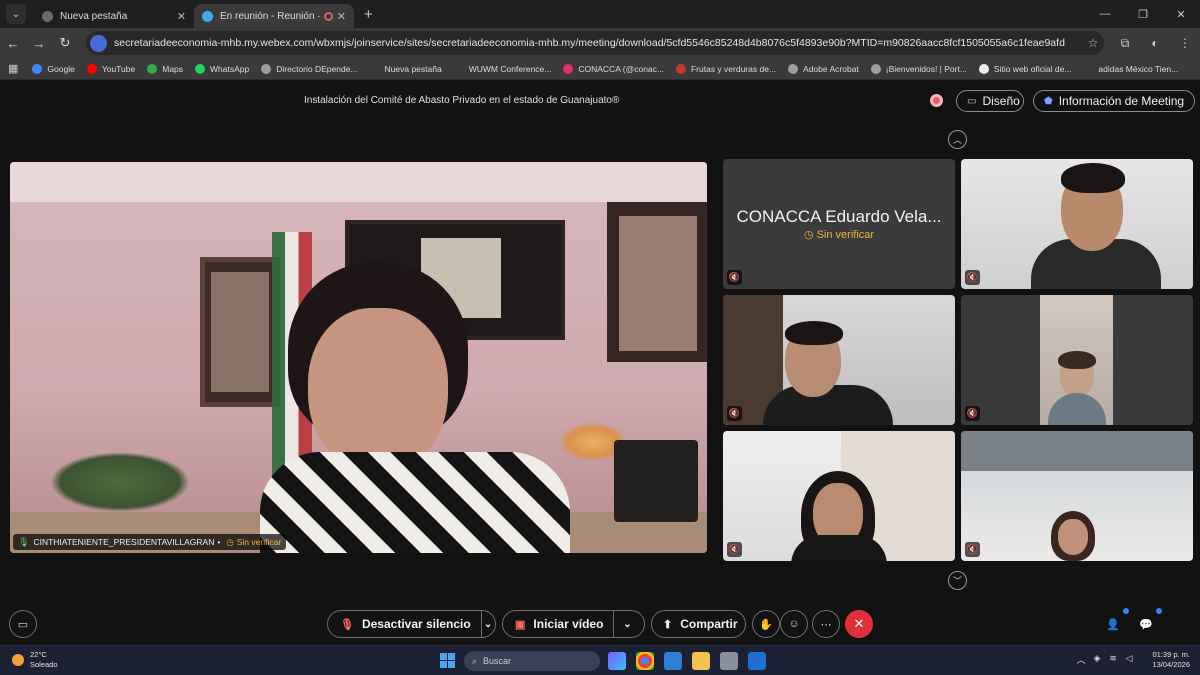 The width and height of the screenshot is (1200, 675). Describe the element at coordinates (875, 68) in the screenshot. I see `building-icon` at that location.